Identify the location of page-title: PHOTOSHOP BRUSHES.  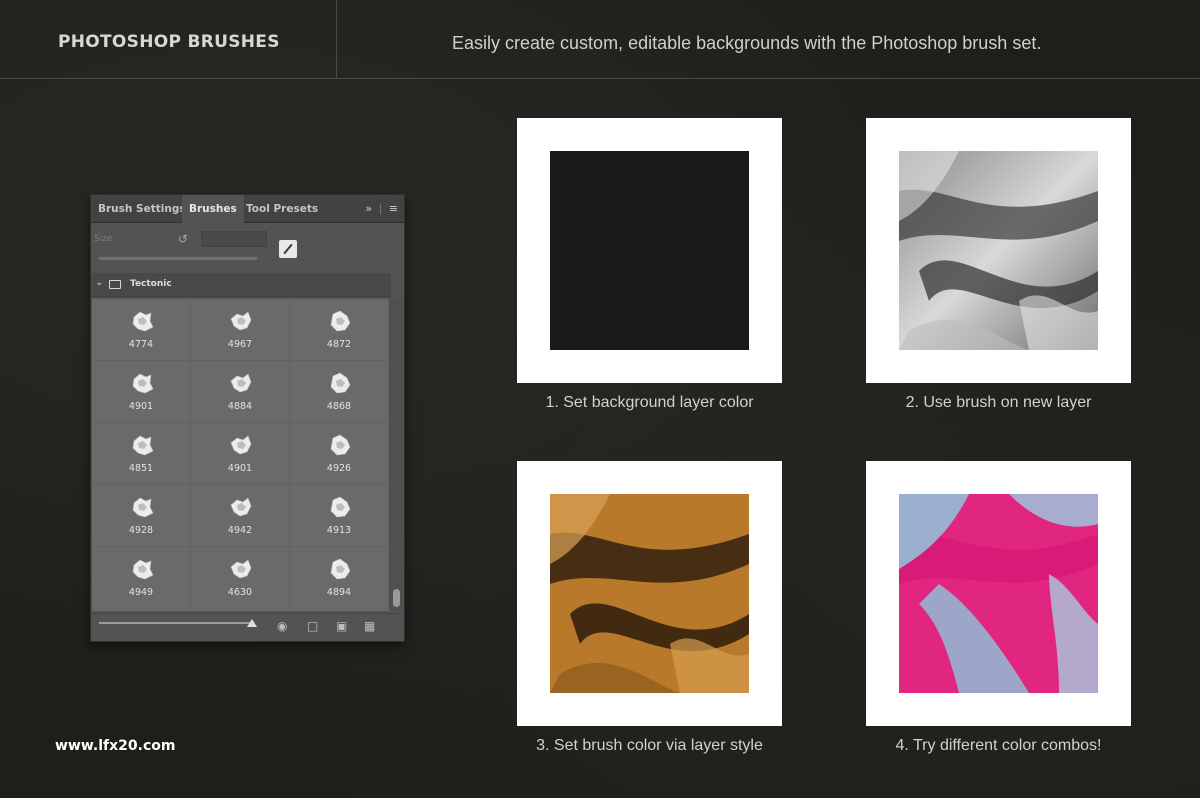
(169, 42).